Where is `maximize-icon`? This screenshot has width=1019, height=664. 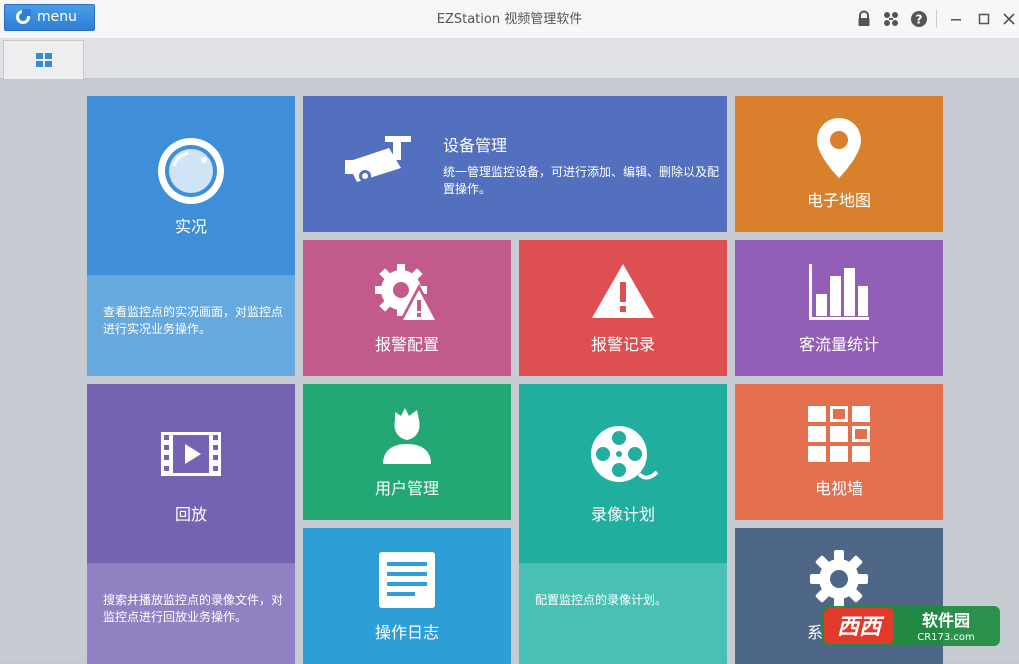 maximize-icon is located at coordinates (984, 19).